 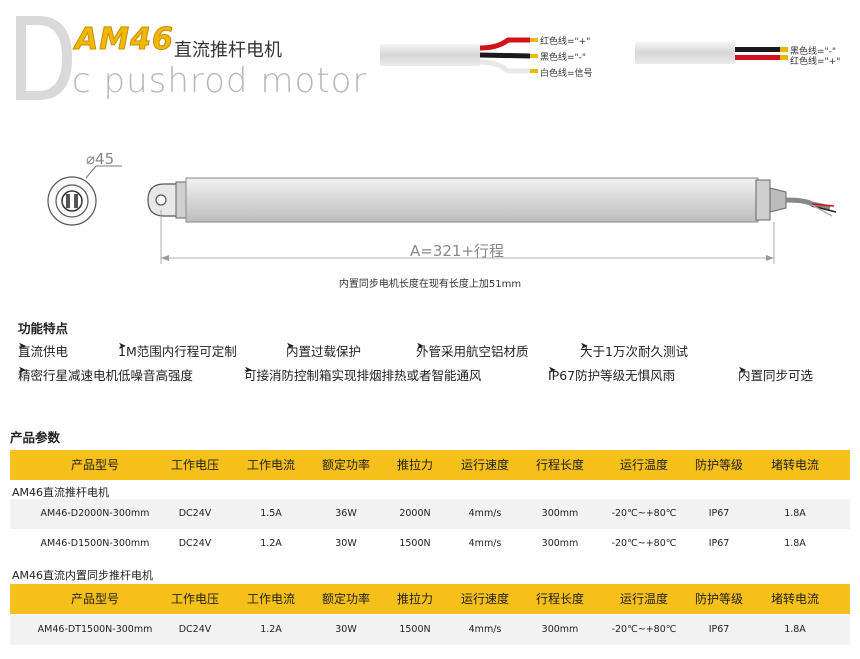 What do you see at coordinates (100, 159) in the screenshot?
I see `diameter-label: ⌀45` at bounding box center [100, 159].